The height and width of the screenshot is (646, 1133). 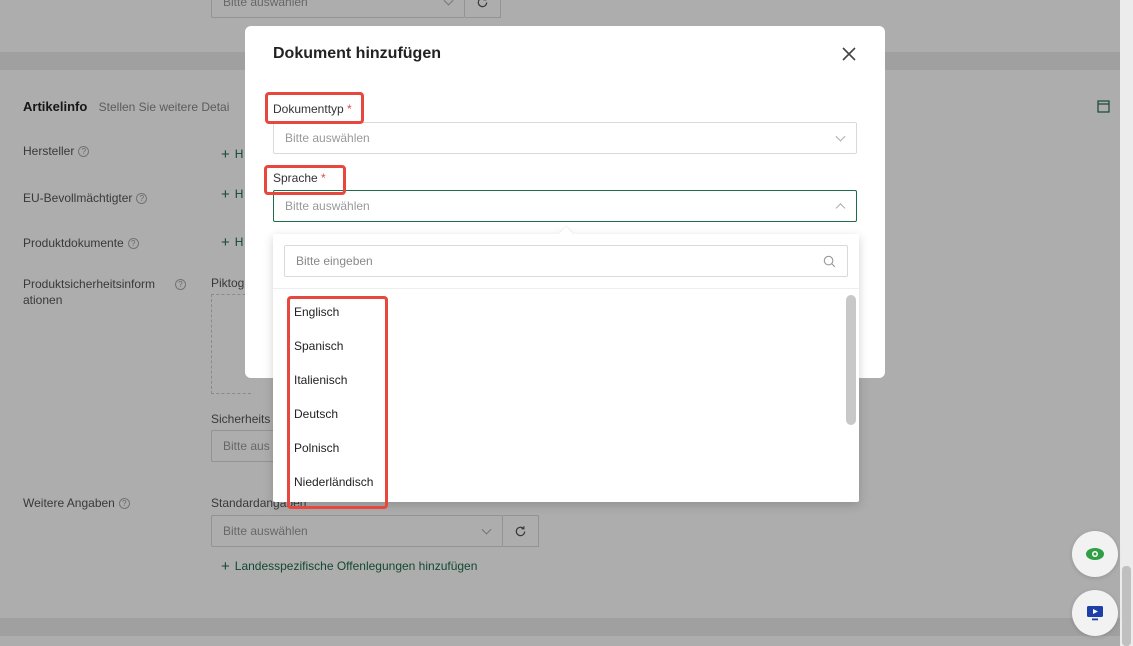 I want to click on highlight-language, so click(x=305, y=180).